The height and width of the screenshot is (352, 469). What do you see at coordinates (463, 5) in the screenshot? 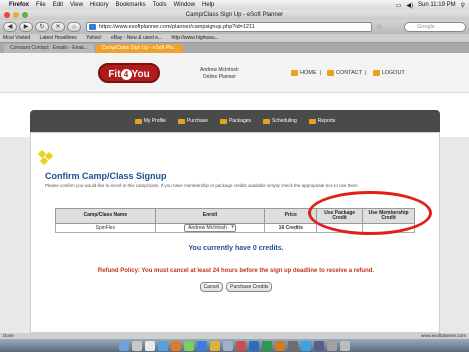
I see `spotlight-icon: ⚲` at bounding box center [463, 5].